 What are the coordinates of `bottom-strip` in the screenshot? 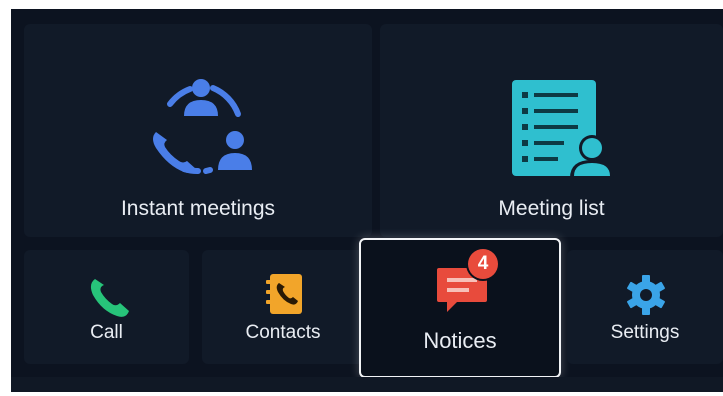 It's located at (367, 384).